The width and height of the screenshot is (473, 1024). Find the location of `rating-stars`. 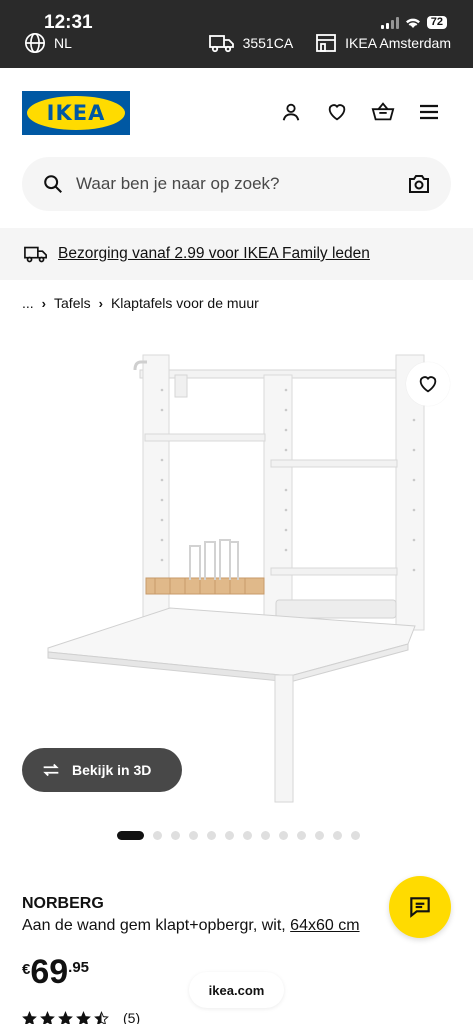

rating-stars is located at coordinates (65, 1017).